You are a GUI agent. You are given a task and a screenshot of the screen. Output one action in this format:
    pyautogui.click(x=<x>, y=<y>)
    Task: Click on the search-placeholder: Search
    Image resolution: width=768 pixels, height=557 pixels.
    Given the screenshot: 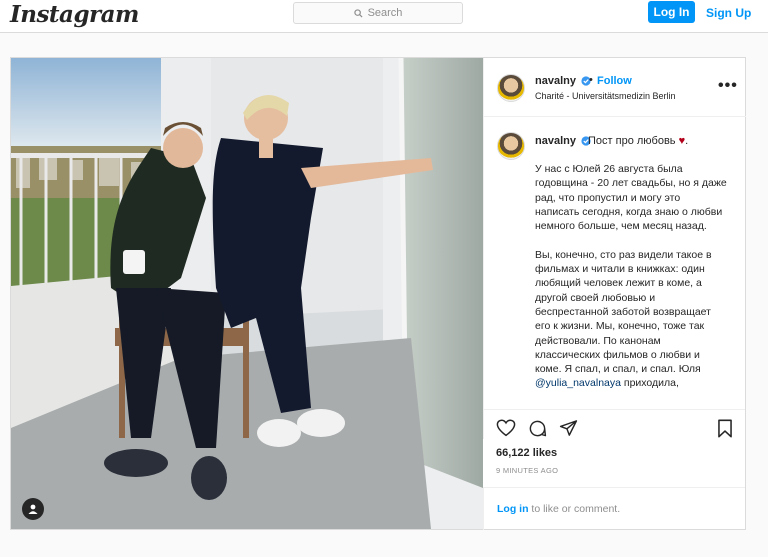 What is the action you would take?
    pyautogui.click(x=385, y=13)
    